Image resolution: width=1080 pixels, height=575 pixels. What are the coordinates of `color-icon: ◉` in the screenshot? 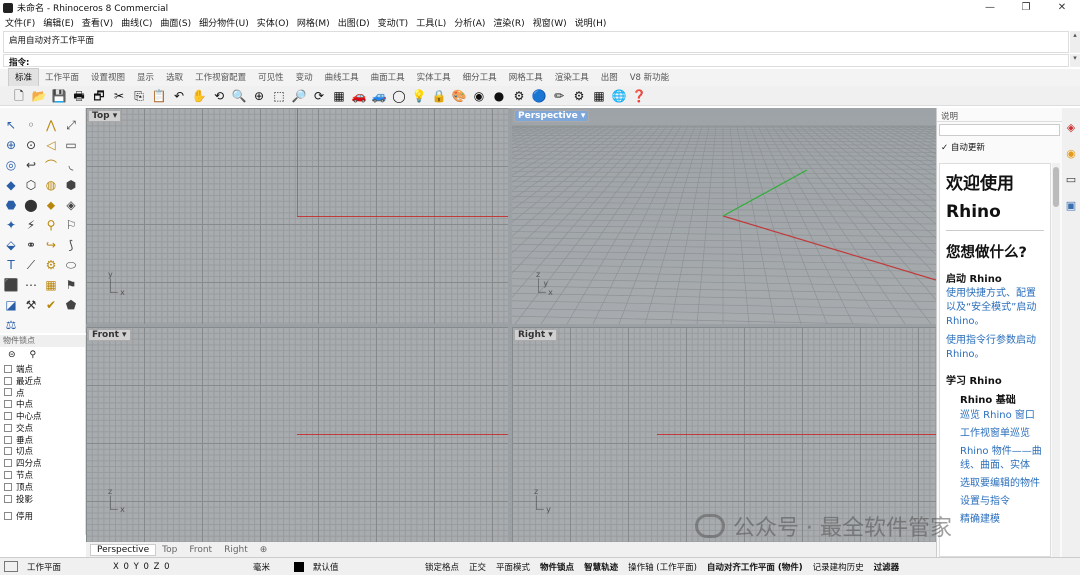 It's located at (1071, 153).